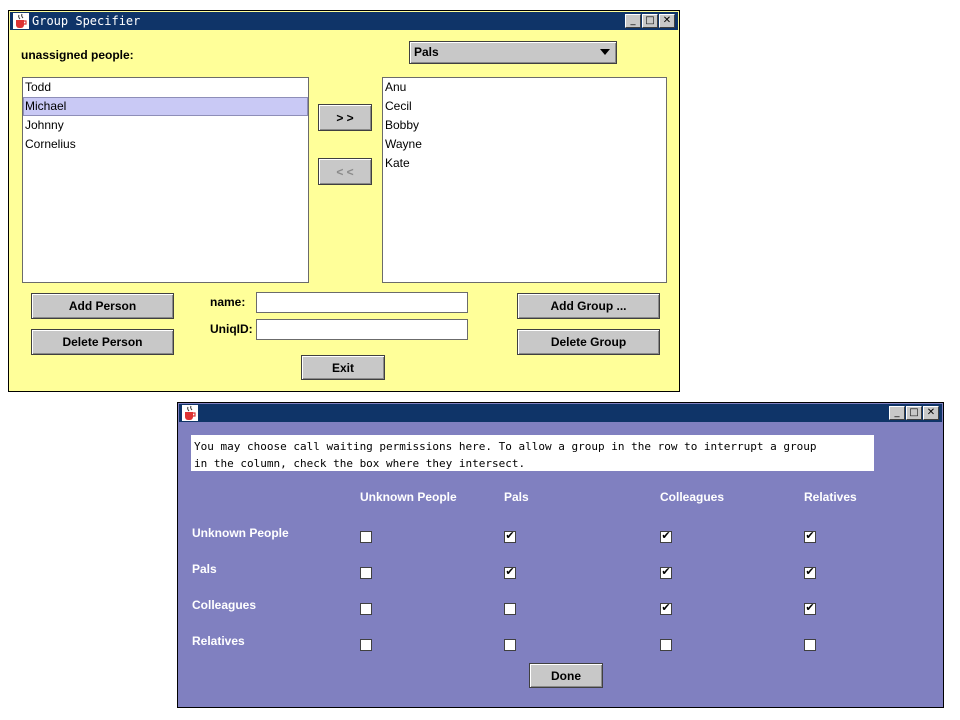 Image resolution: width=960 pixels, height=720 pixels. I want to click on column-header-relatives: Relatives, so click(830, 497).